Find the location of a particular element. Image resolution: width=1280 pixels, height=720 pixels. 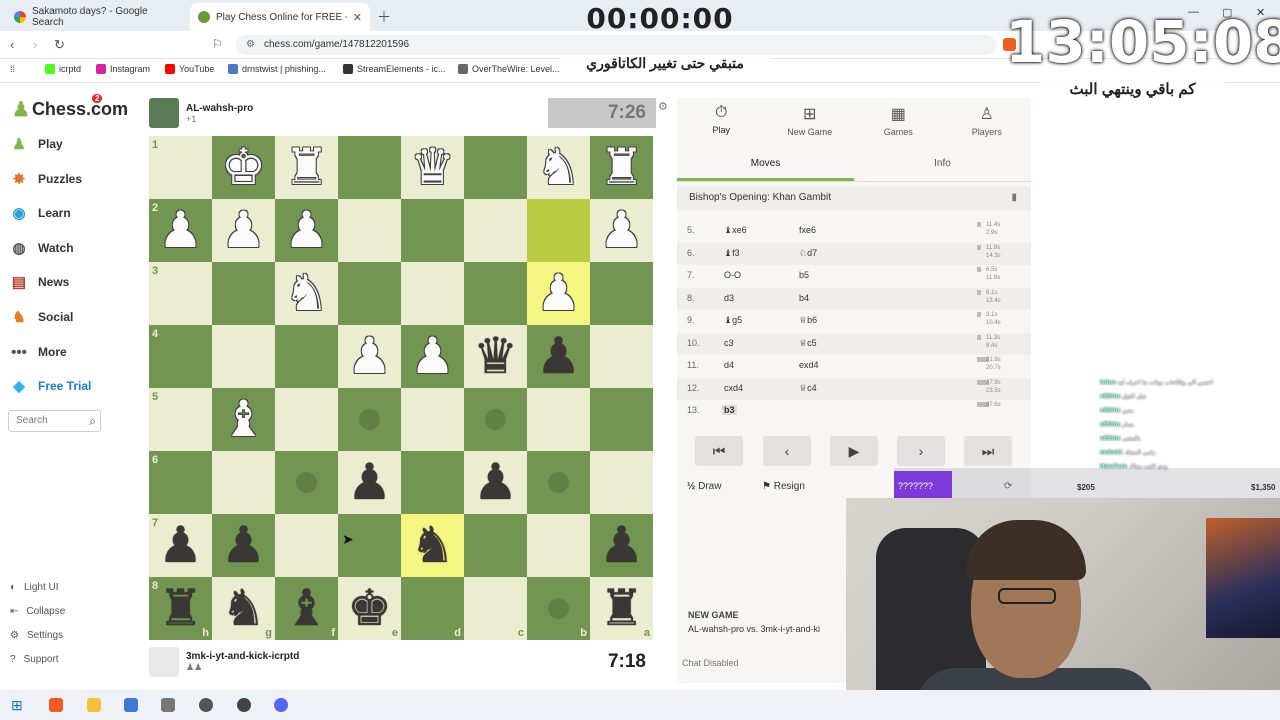

black-queen-piece: ♛ is located at coordinates (495, 356).